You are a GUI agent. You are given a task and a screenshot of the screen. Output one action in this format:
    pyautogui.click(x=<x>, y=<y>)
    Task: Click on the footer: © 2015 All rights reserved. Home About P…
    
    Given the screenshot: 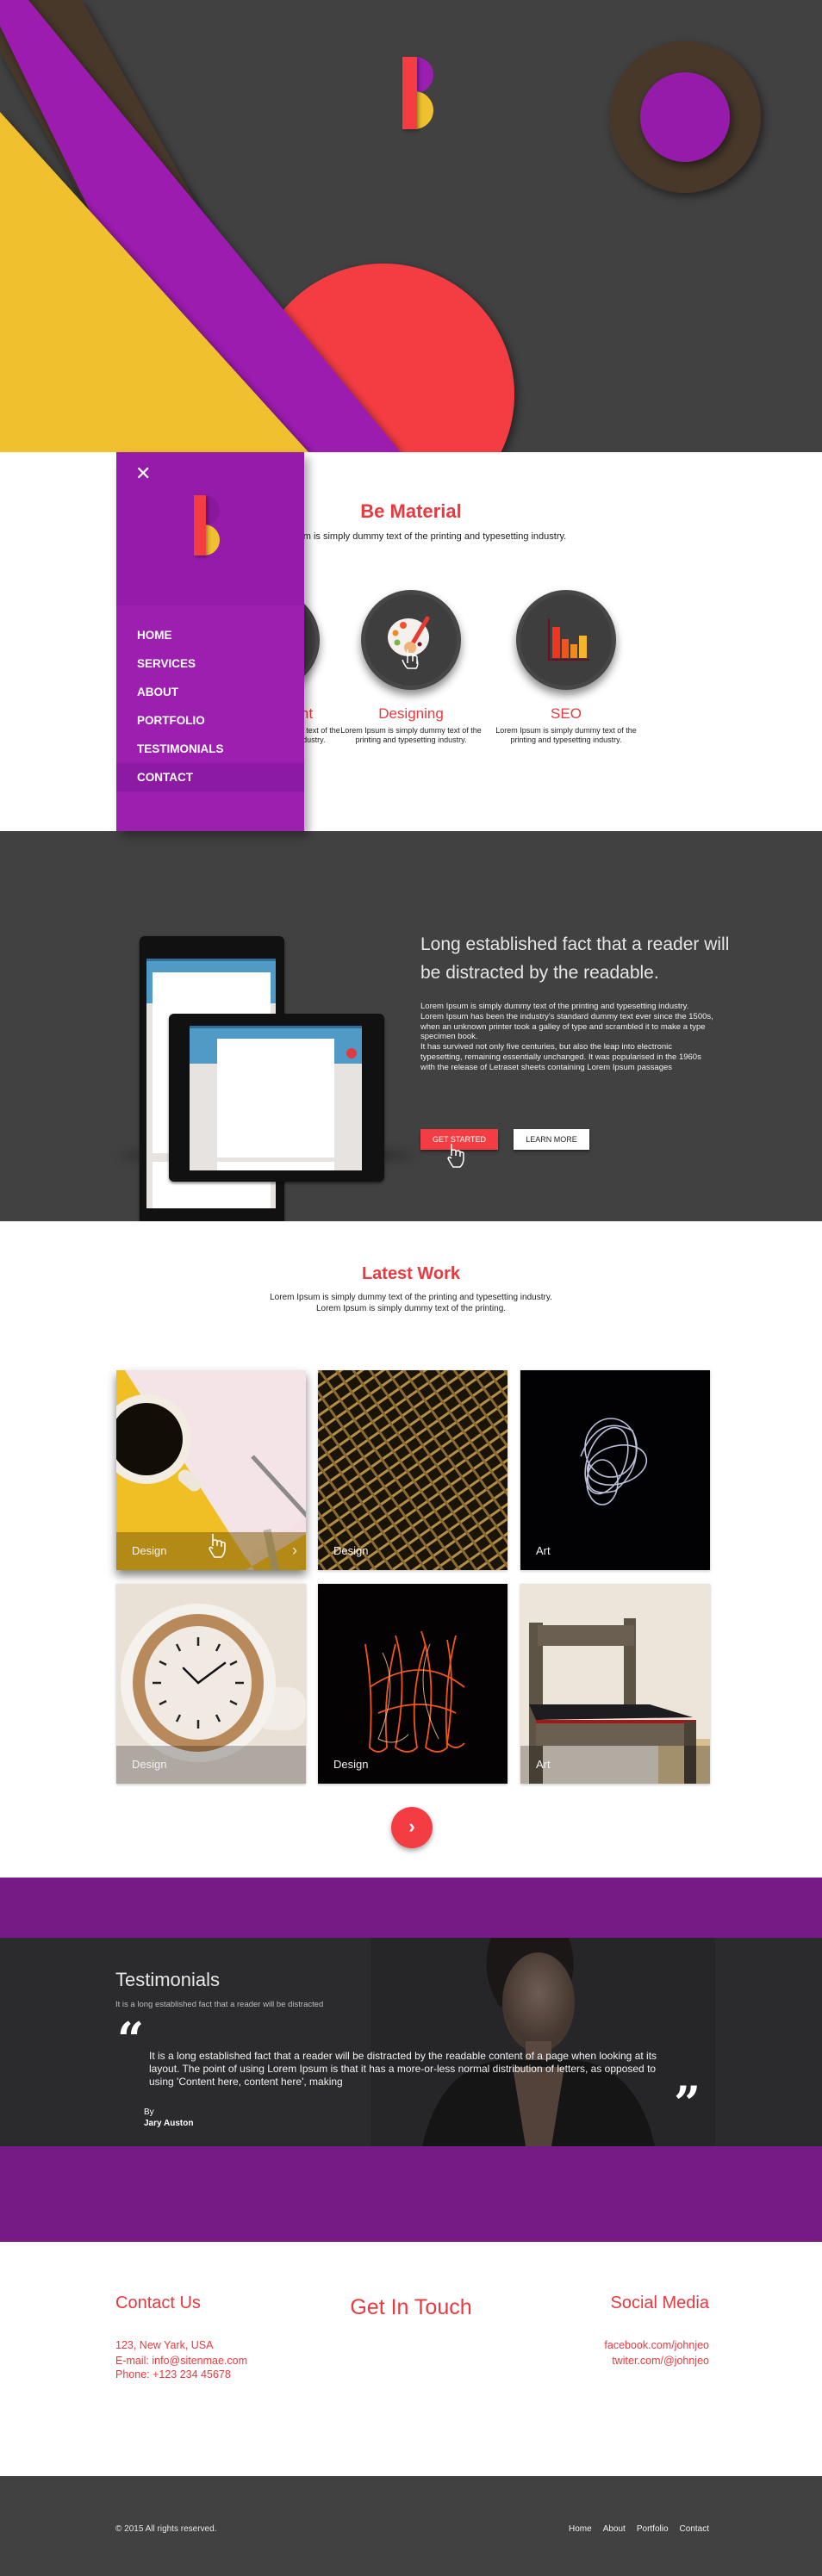 What is the action you would take?
    pyautogui.click(x=411, y=2526)
    